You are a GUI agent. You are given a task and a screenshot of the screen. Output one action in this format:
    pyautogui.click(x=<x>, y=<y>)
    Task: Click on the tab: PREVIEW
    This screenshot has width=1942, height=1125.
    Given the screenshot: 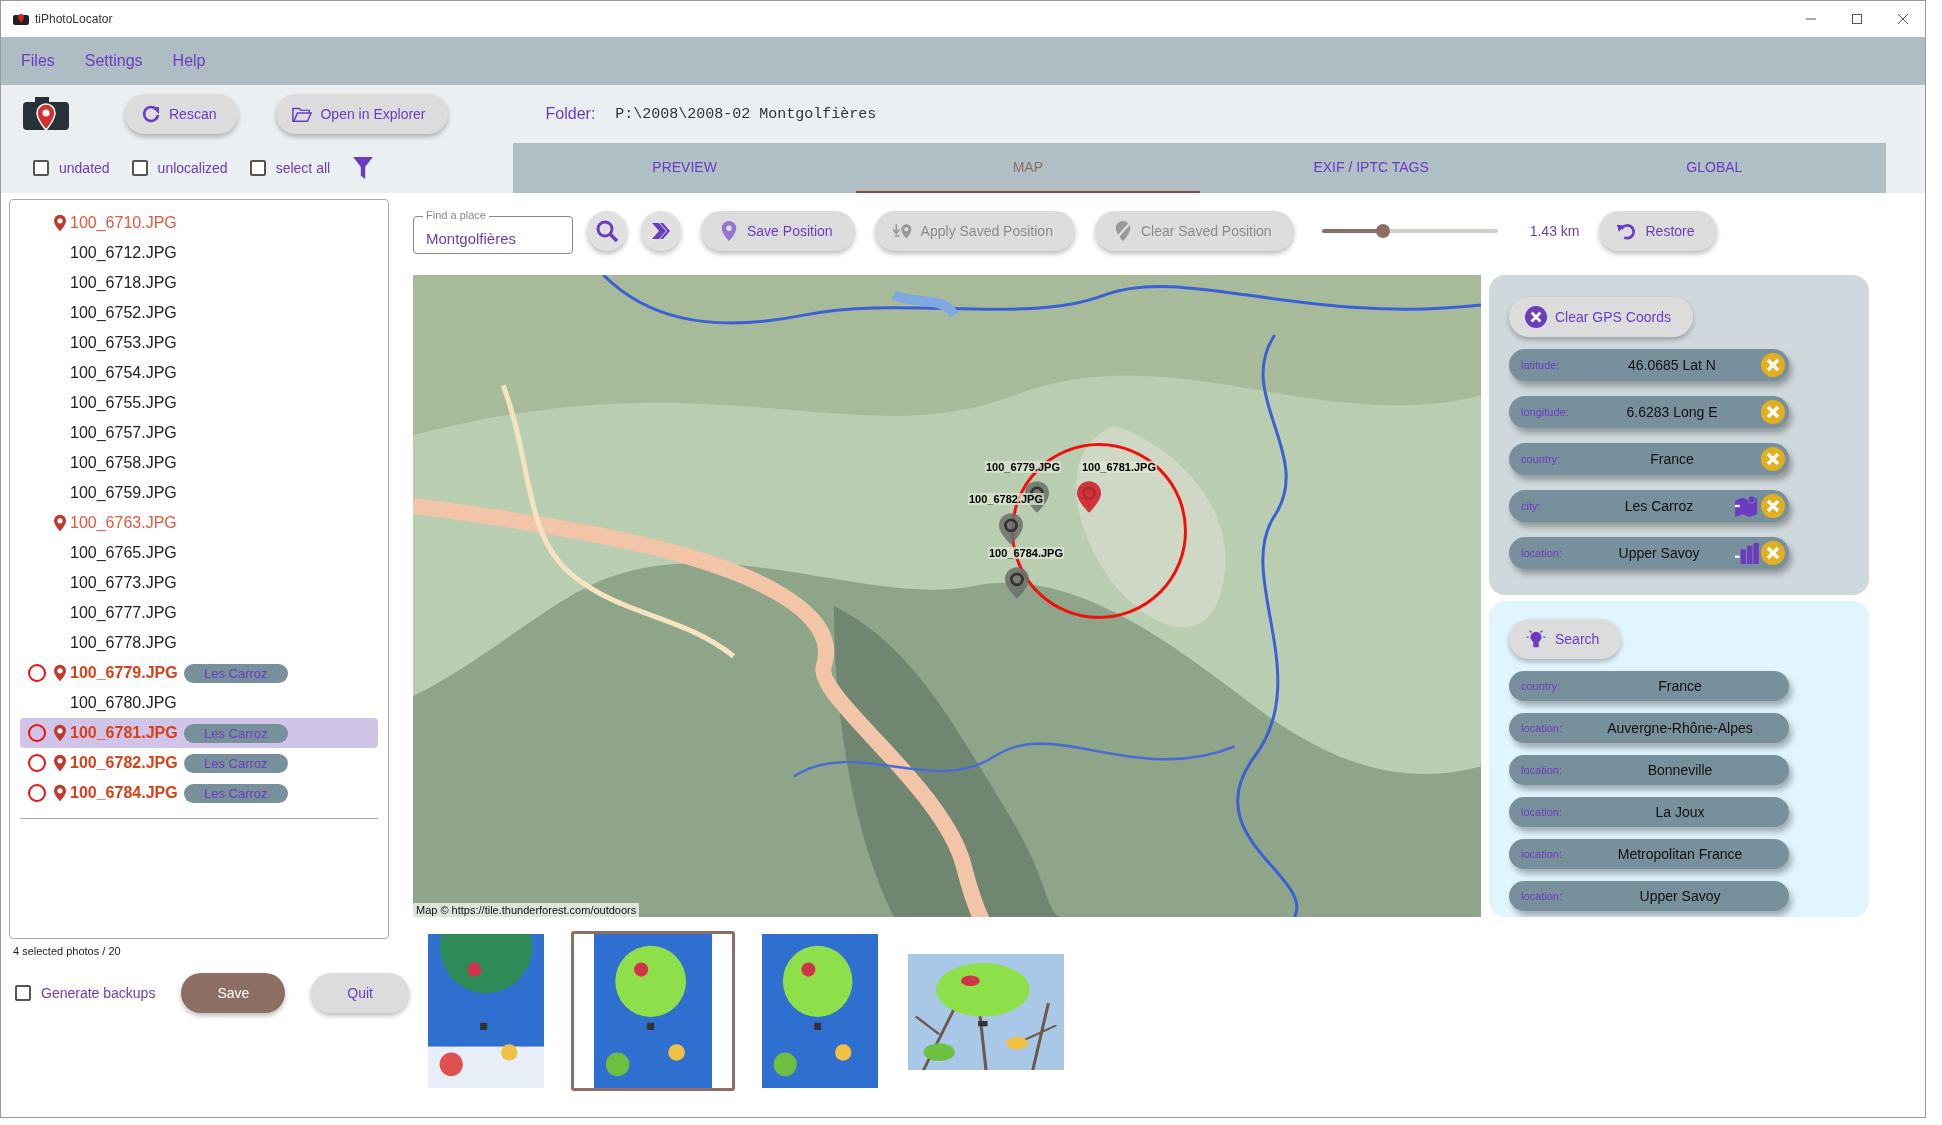 What is the action you would take?
    pyautogui.click(x=685, y=168)
    